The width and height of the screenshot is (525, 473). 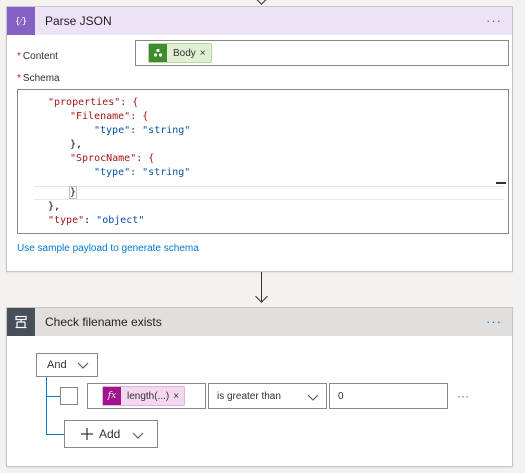 I want to click on group-operator-select: And, so click(x=67, y=365).